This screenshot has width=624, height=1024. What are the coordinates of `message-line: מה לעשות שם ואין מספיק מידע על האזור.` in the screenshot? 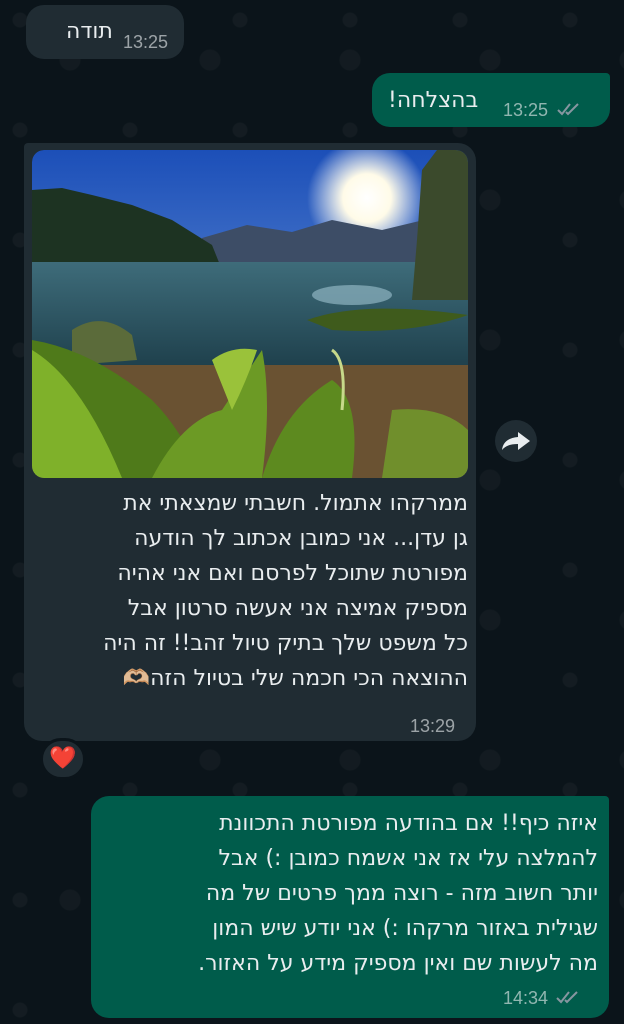 It's located at (398, 963).